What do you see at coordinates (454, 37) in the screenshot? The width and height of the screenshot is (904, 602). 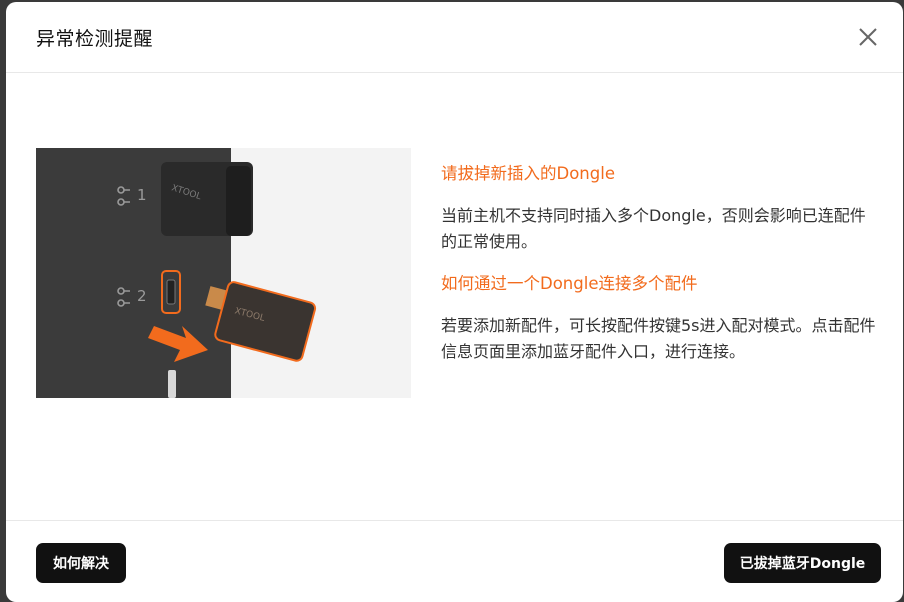 I see `dialog-header: 异常检测提醒` at bounding box center [454, 37].